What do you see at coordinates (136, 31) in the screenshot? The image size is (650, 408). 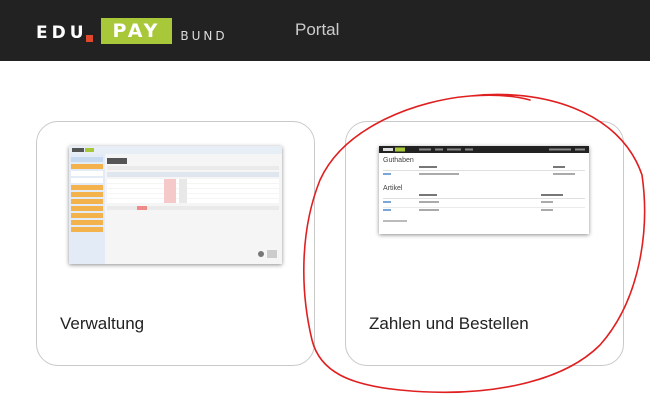 I see `brand-pay-badge: PAY` at bounding box center [136, 31].